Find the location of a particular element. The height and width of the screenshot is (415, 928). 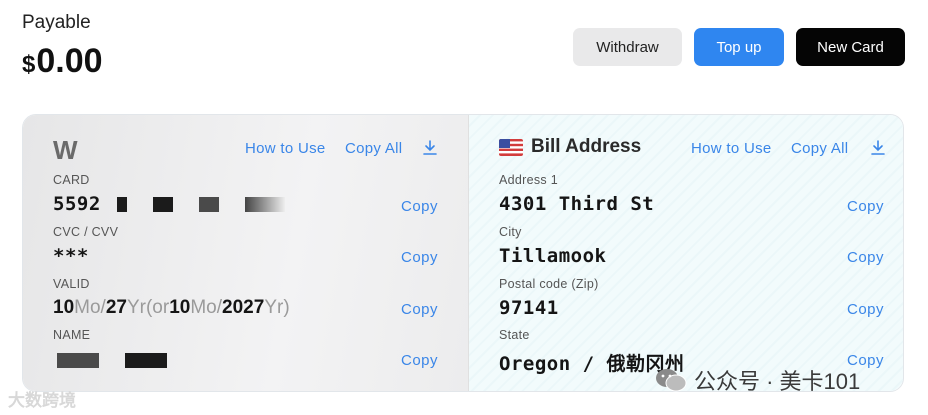

valid-label: VALID is located at coordinates (71, 284).